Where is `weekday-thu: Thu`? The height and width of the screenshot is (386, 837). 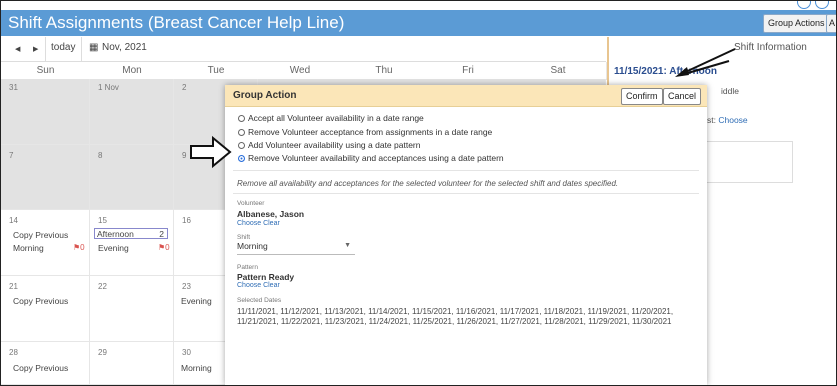
weekday-thu: Thu is located at coordinates (384, 71).